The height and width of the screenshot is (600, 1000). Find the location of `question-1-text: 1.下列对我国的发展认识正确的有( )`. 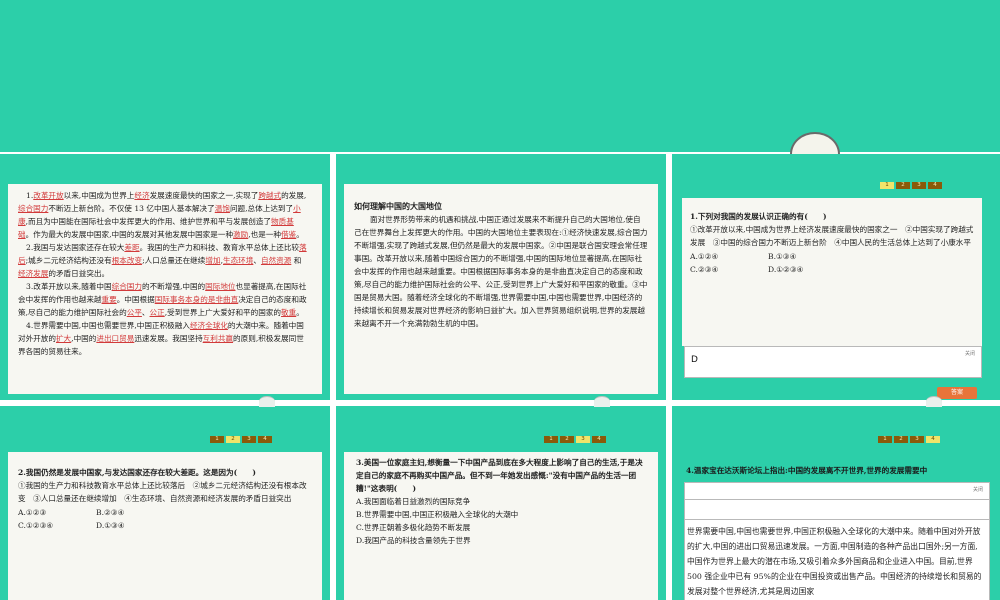

question-1-text: 1.下列对我国的发展认识正确的有( ) is located at coordinates (758, 216).